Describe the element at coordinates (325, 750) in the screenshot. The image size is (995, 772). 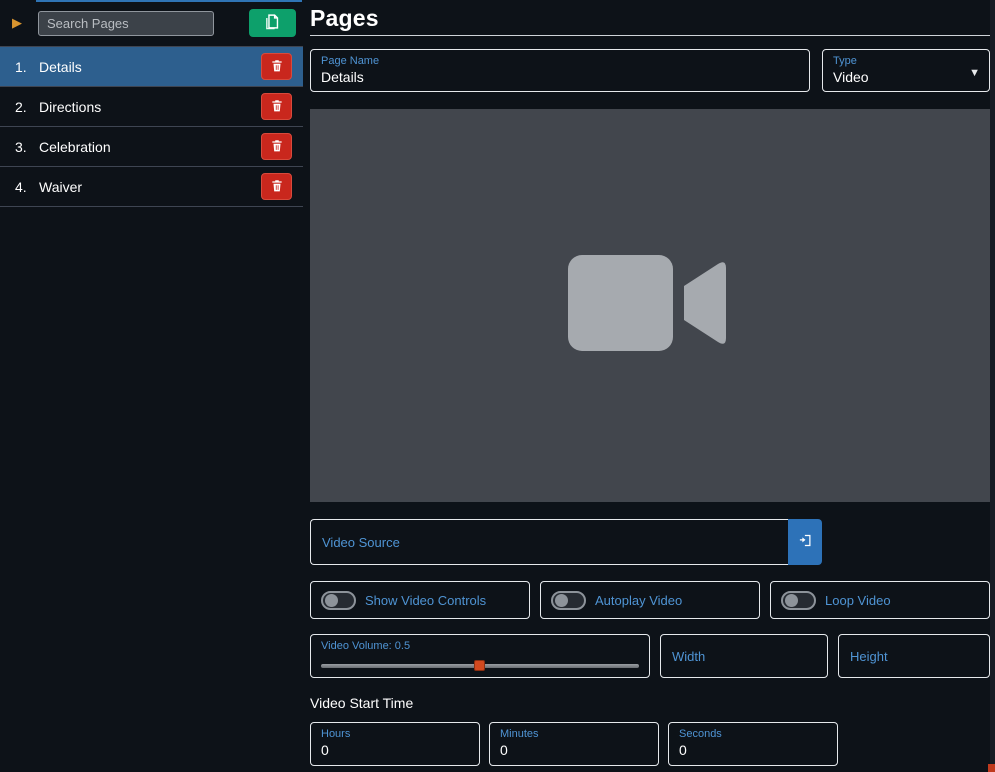
I see `hours-value: 0` at that location.